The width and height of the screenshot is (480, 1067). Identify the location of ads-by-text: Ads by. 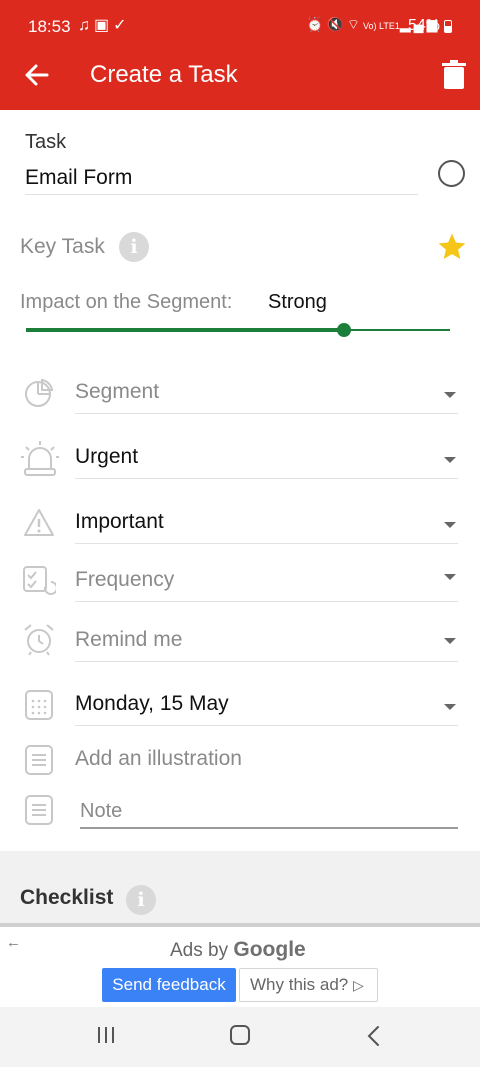
(199, 950).